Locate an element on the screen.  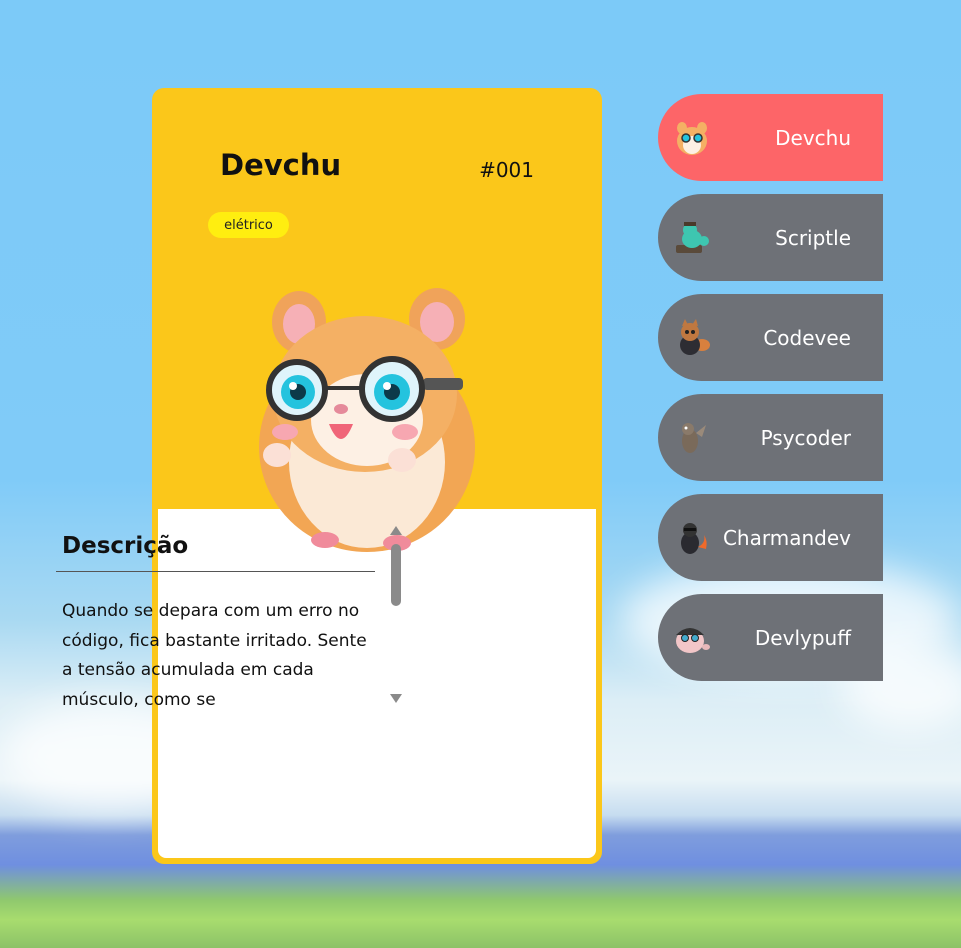
scroll-down-arrow-icon is located at coordinates (396, 698).